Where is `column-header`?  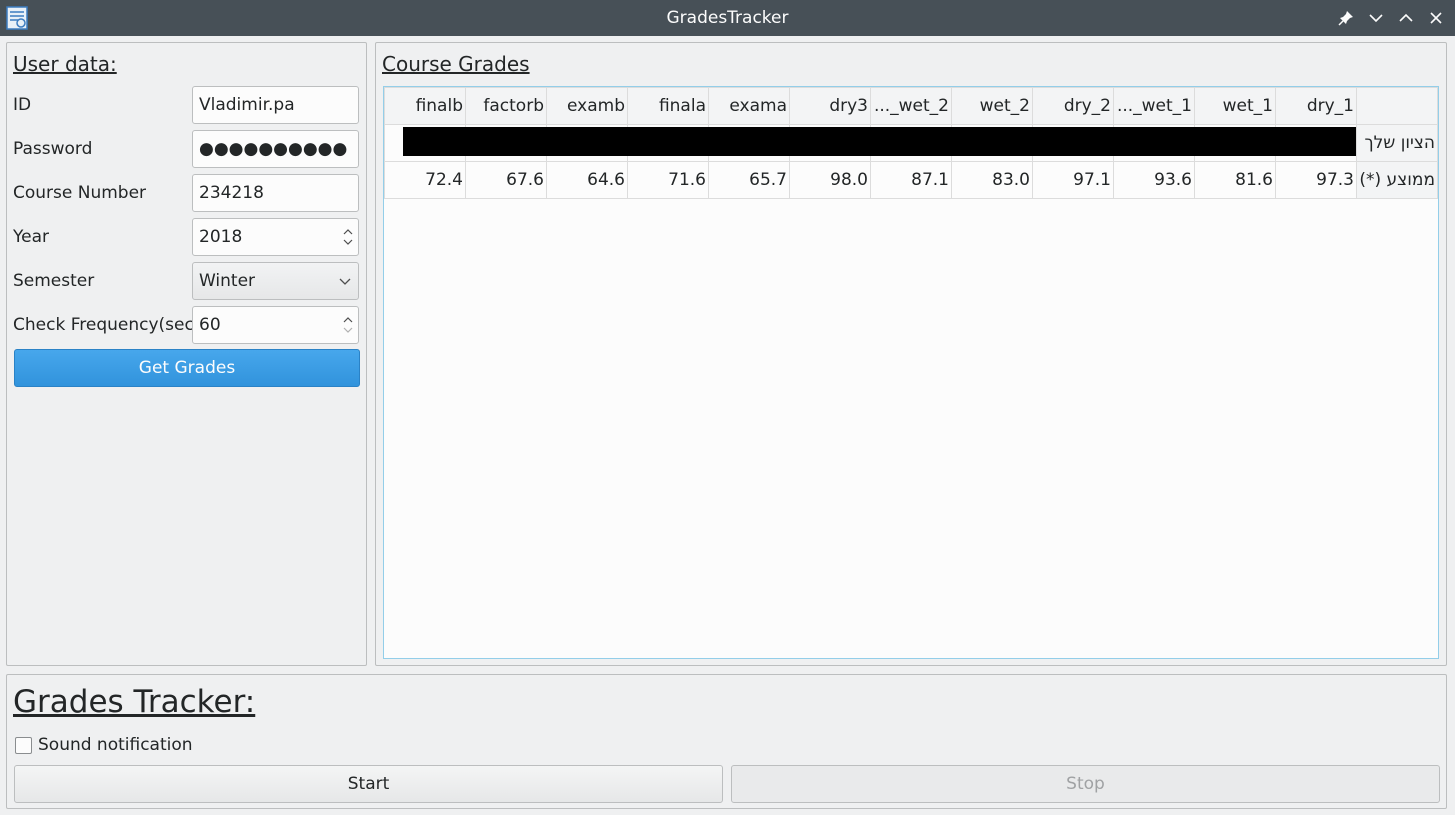
column-header is located at coordinates (1397, 106).